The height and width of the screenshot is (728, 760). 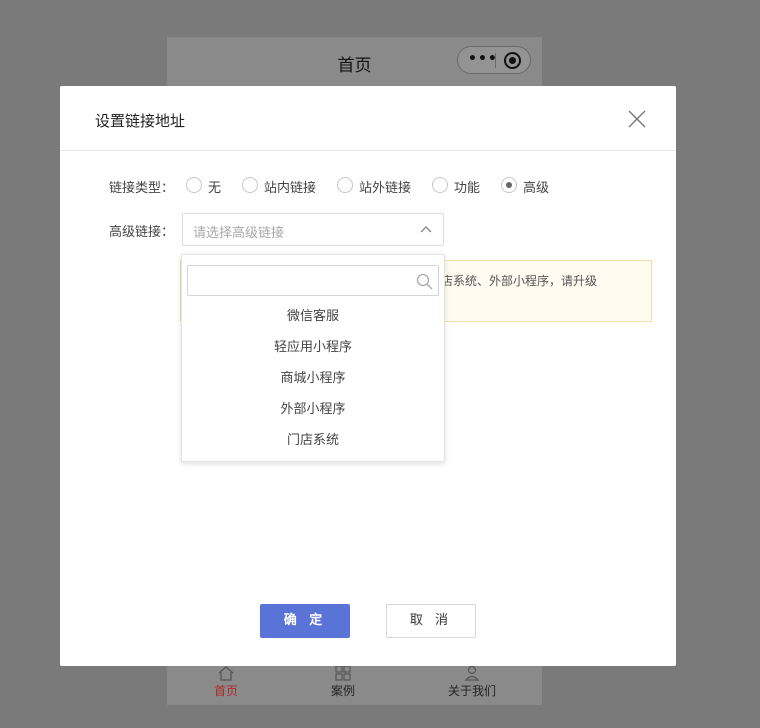 What do you see at coordinates (313, 317) in the screenshot?
I see `option-wechat-service: 微信客服` at bounding box center [313, 317].